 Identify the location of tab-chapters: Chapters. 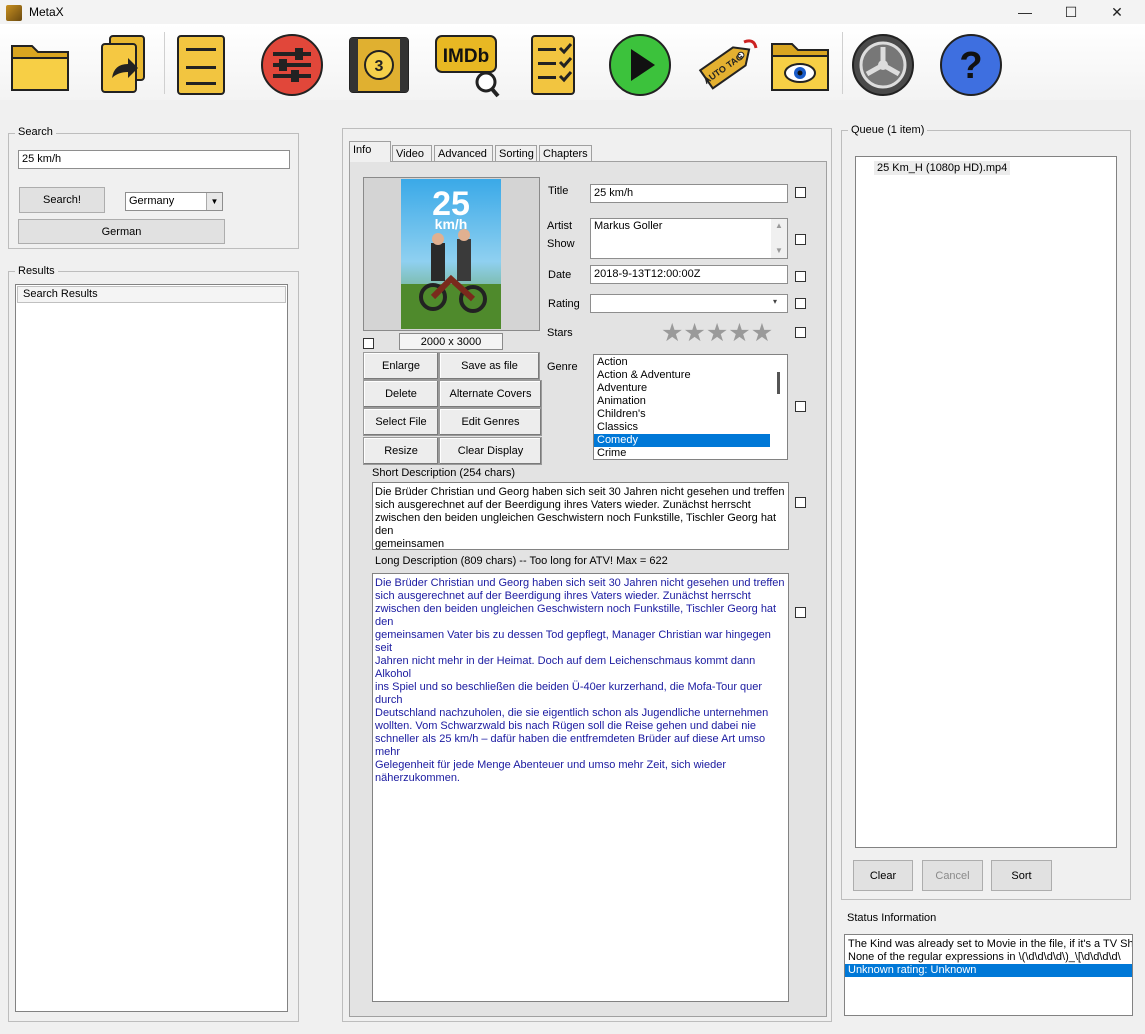
(565, 153).